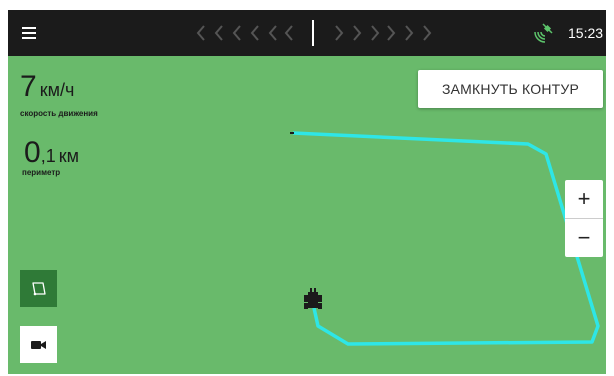  Describe the element at coordinates (68, 156) in the screenshot. I see `perimeter-unit: км` at that location.